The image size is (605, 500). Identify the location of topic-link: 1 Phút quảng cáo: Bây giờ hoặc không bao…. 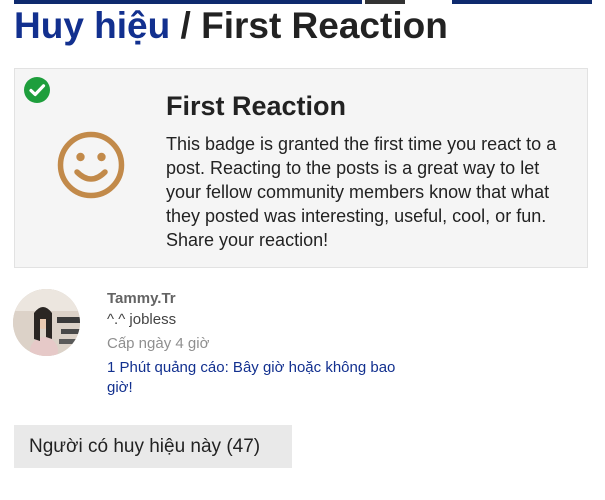
(257, 378).